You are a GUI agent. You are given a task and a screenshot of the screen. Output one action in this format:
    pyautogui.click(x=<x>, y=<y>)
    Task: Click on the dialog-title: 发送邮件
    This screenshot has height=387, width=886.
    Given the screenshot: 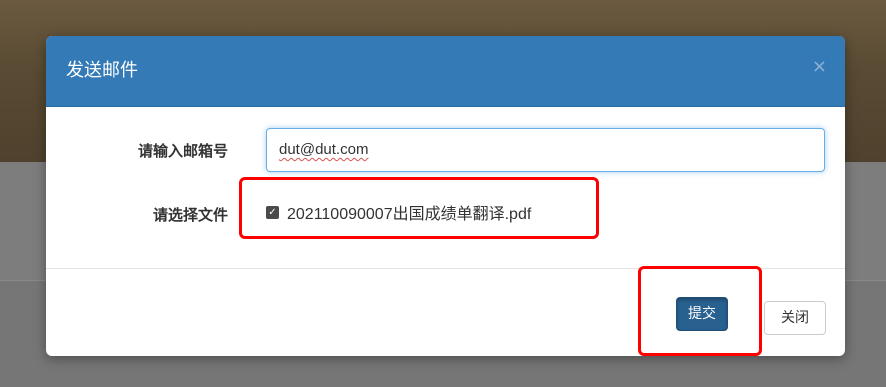 What is the action you would take?
    pyautogui.click(x=102, y=70)
    